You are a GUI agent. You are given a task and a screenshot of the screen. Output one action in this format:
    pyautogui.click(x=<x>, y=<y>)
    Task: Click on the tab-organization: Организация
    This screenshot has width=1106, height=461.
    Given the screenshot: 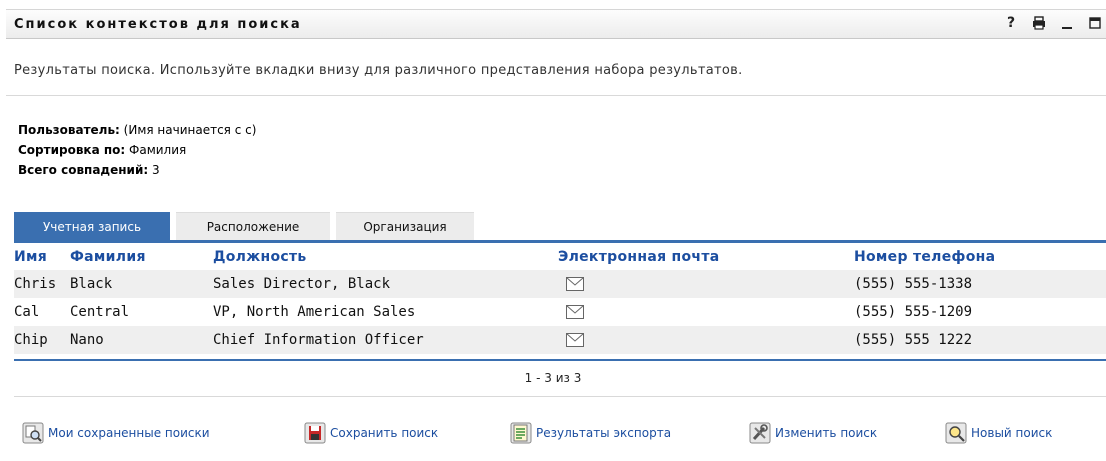 What is the action you would take?
    pyautogui.click(x=405, y=226)
    